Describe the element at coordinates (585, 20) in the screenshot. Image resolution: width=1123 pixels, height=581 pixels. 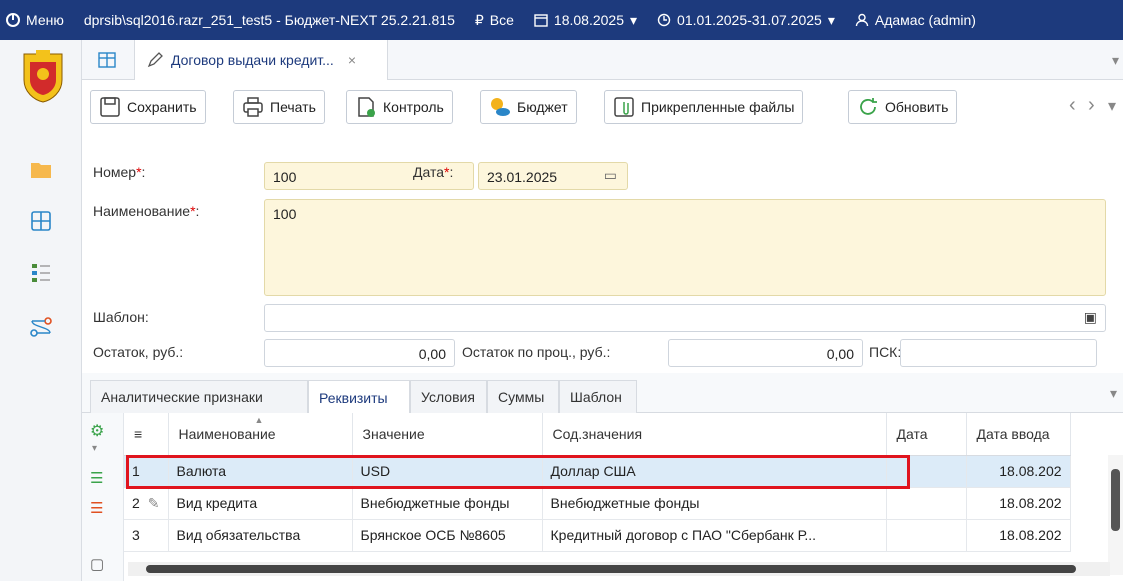
I see `date-selector: 18.08.2025 ▾` at that location.